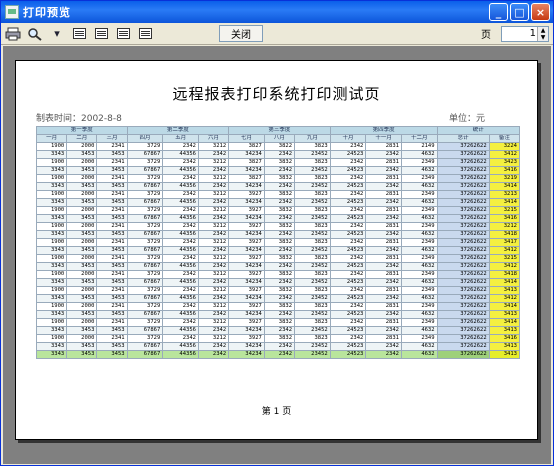 This screenshot has width=554, height=466. What do you see at coordinates (246, 162) in the screenshot?
I see `table-cell: 3827` at bounding box center [246, 162].